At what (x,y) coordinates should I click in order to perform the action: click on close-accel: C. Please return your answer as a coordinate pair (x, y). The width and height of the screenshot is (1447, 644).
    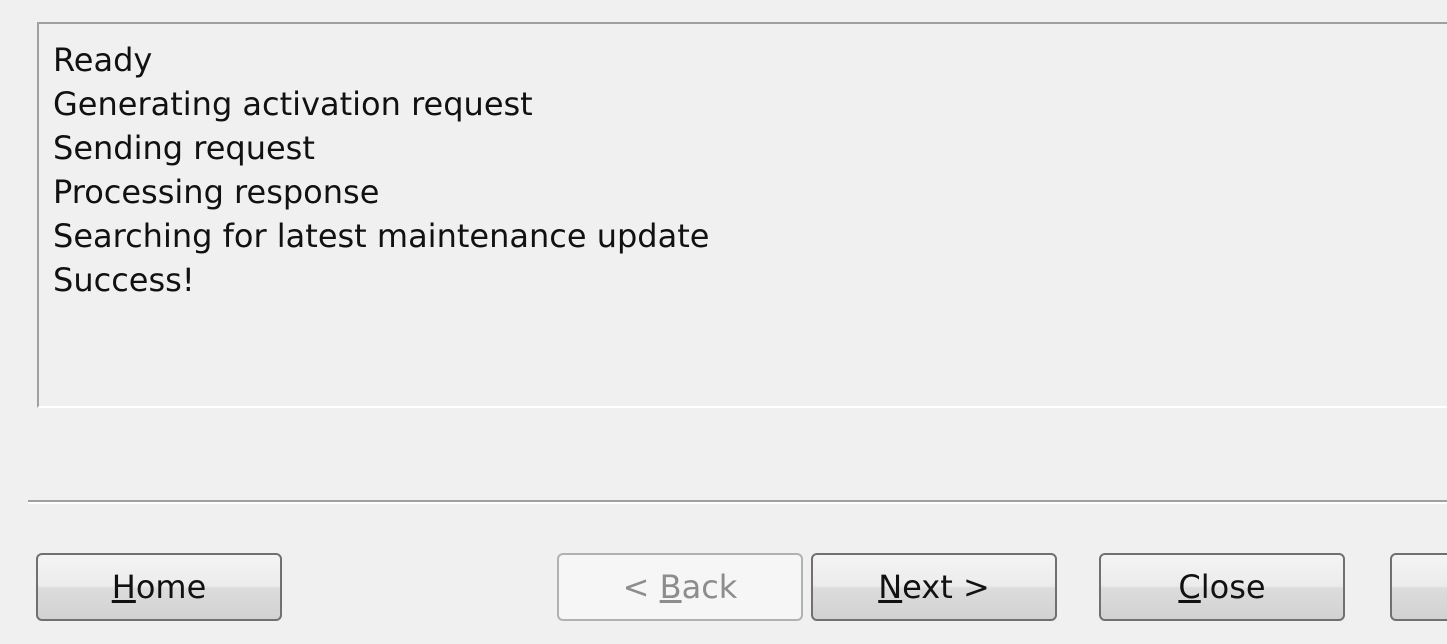
    Looking at the image, I should click on (1189, 587).